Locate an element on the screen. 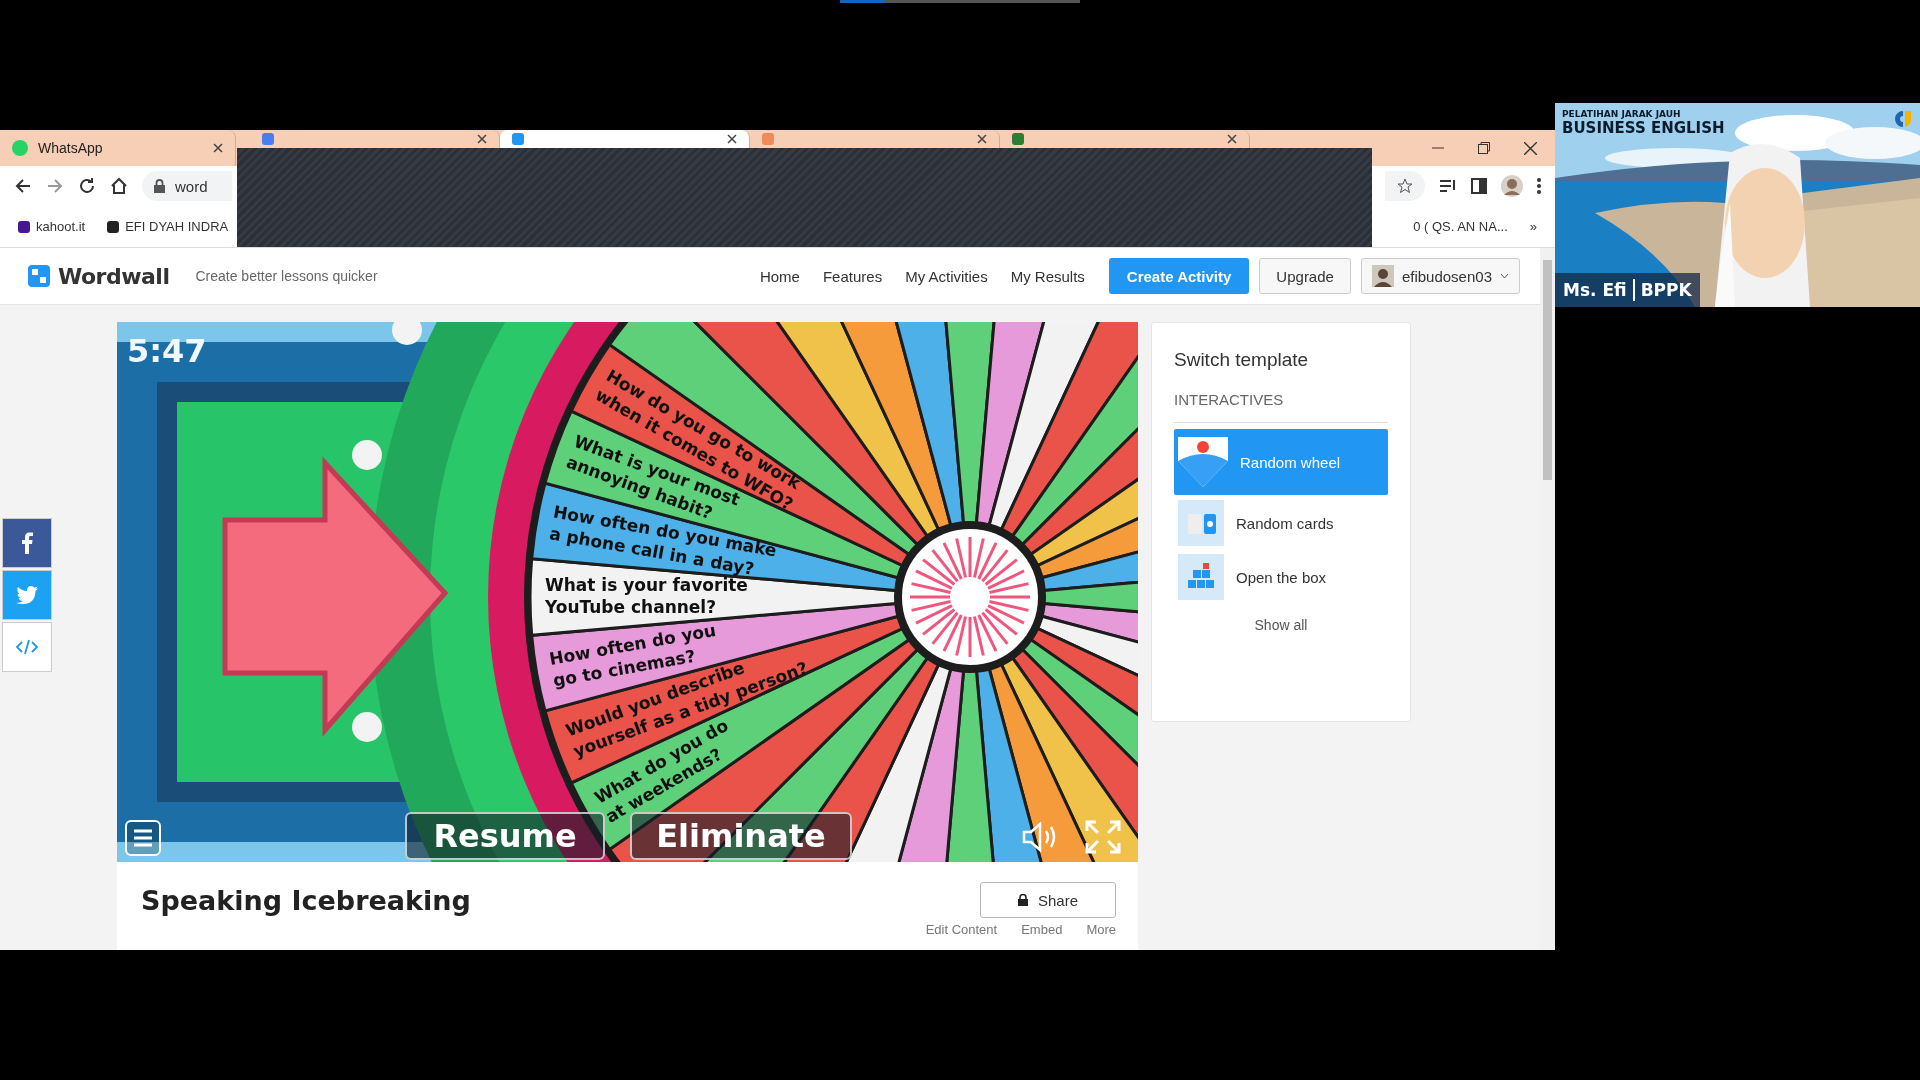 The image size is (1920, 1080). avatar-icon is located at coordinates (1382, 276).